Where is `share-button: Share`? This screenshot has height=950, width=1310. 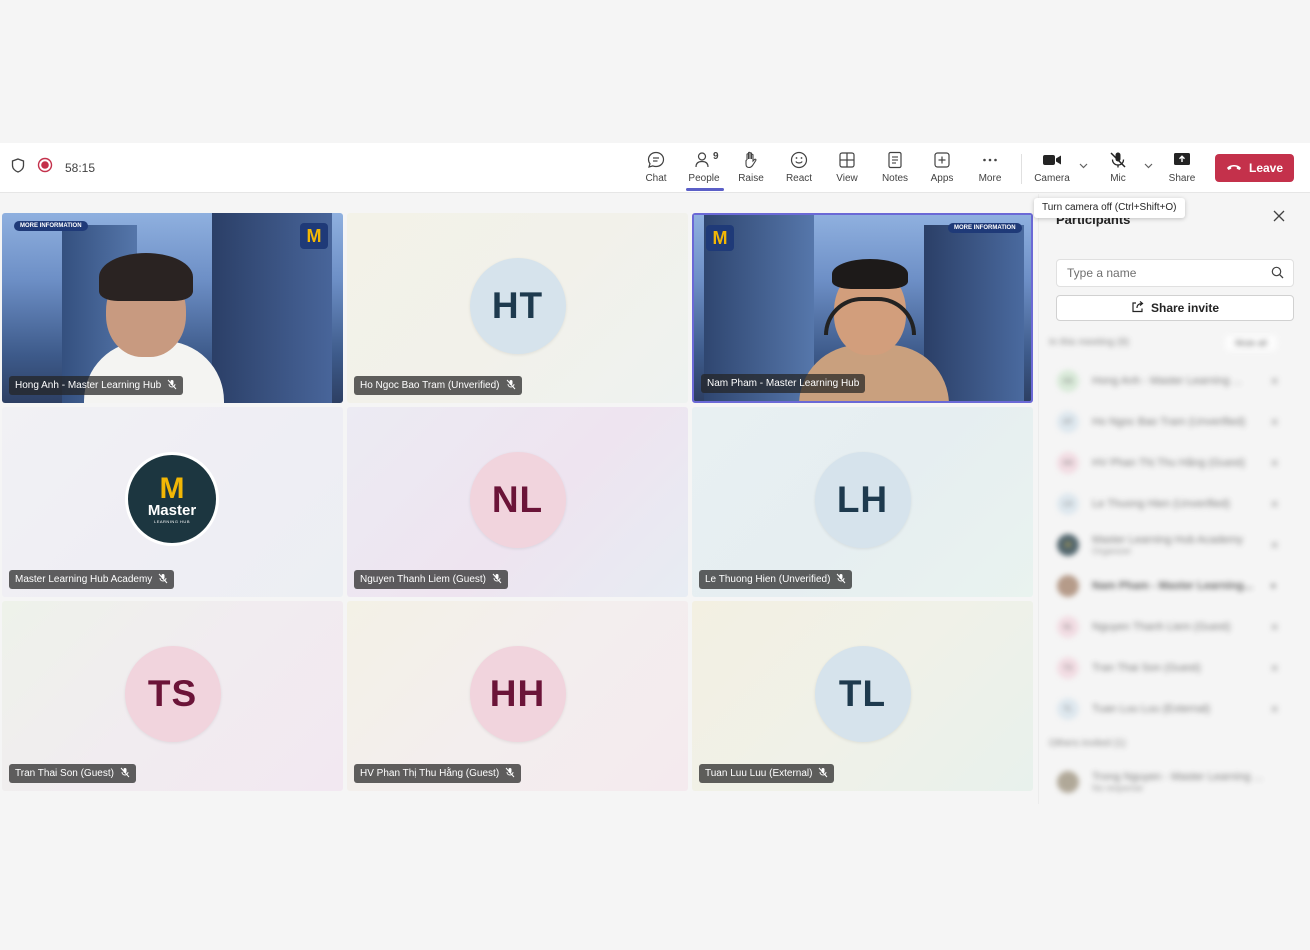 share-button: Share is located at coordinates (1182, 169).